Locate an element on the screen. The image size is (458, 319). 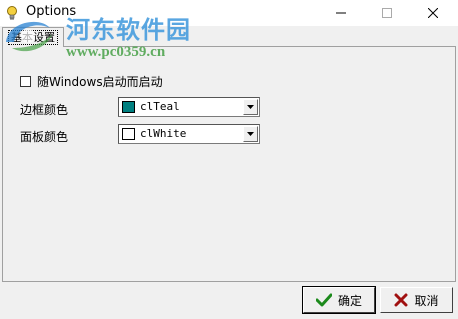
border-color-label: 边框颜色 is located at coordinates (44, 110).